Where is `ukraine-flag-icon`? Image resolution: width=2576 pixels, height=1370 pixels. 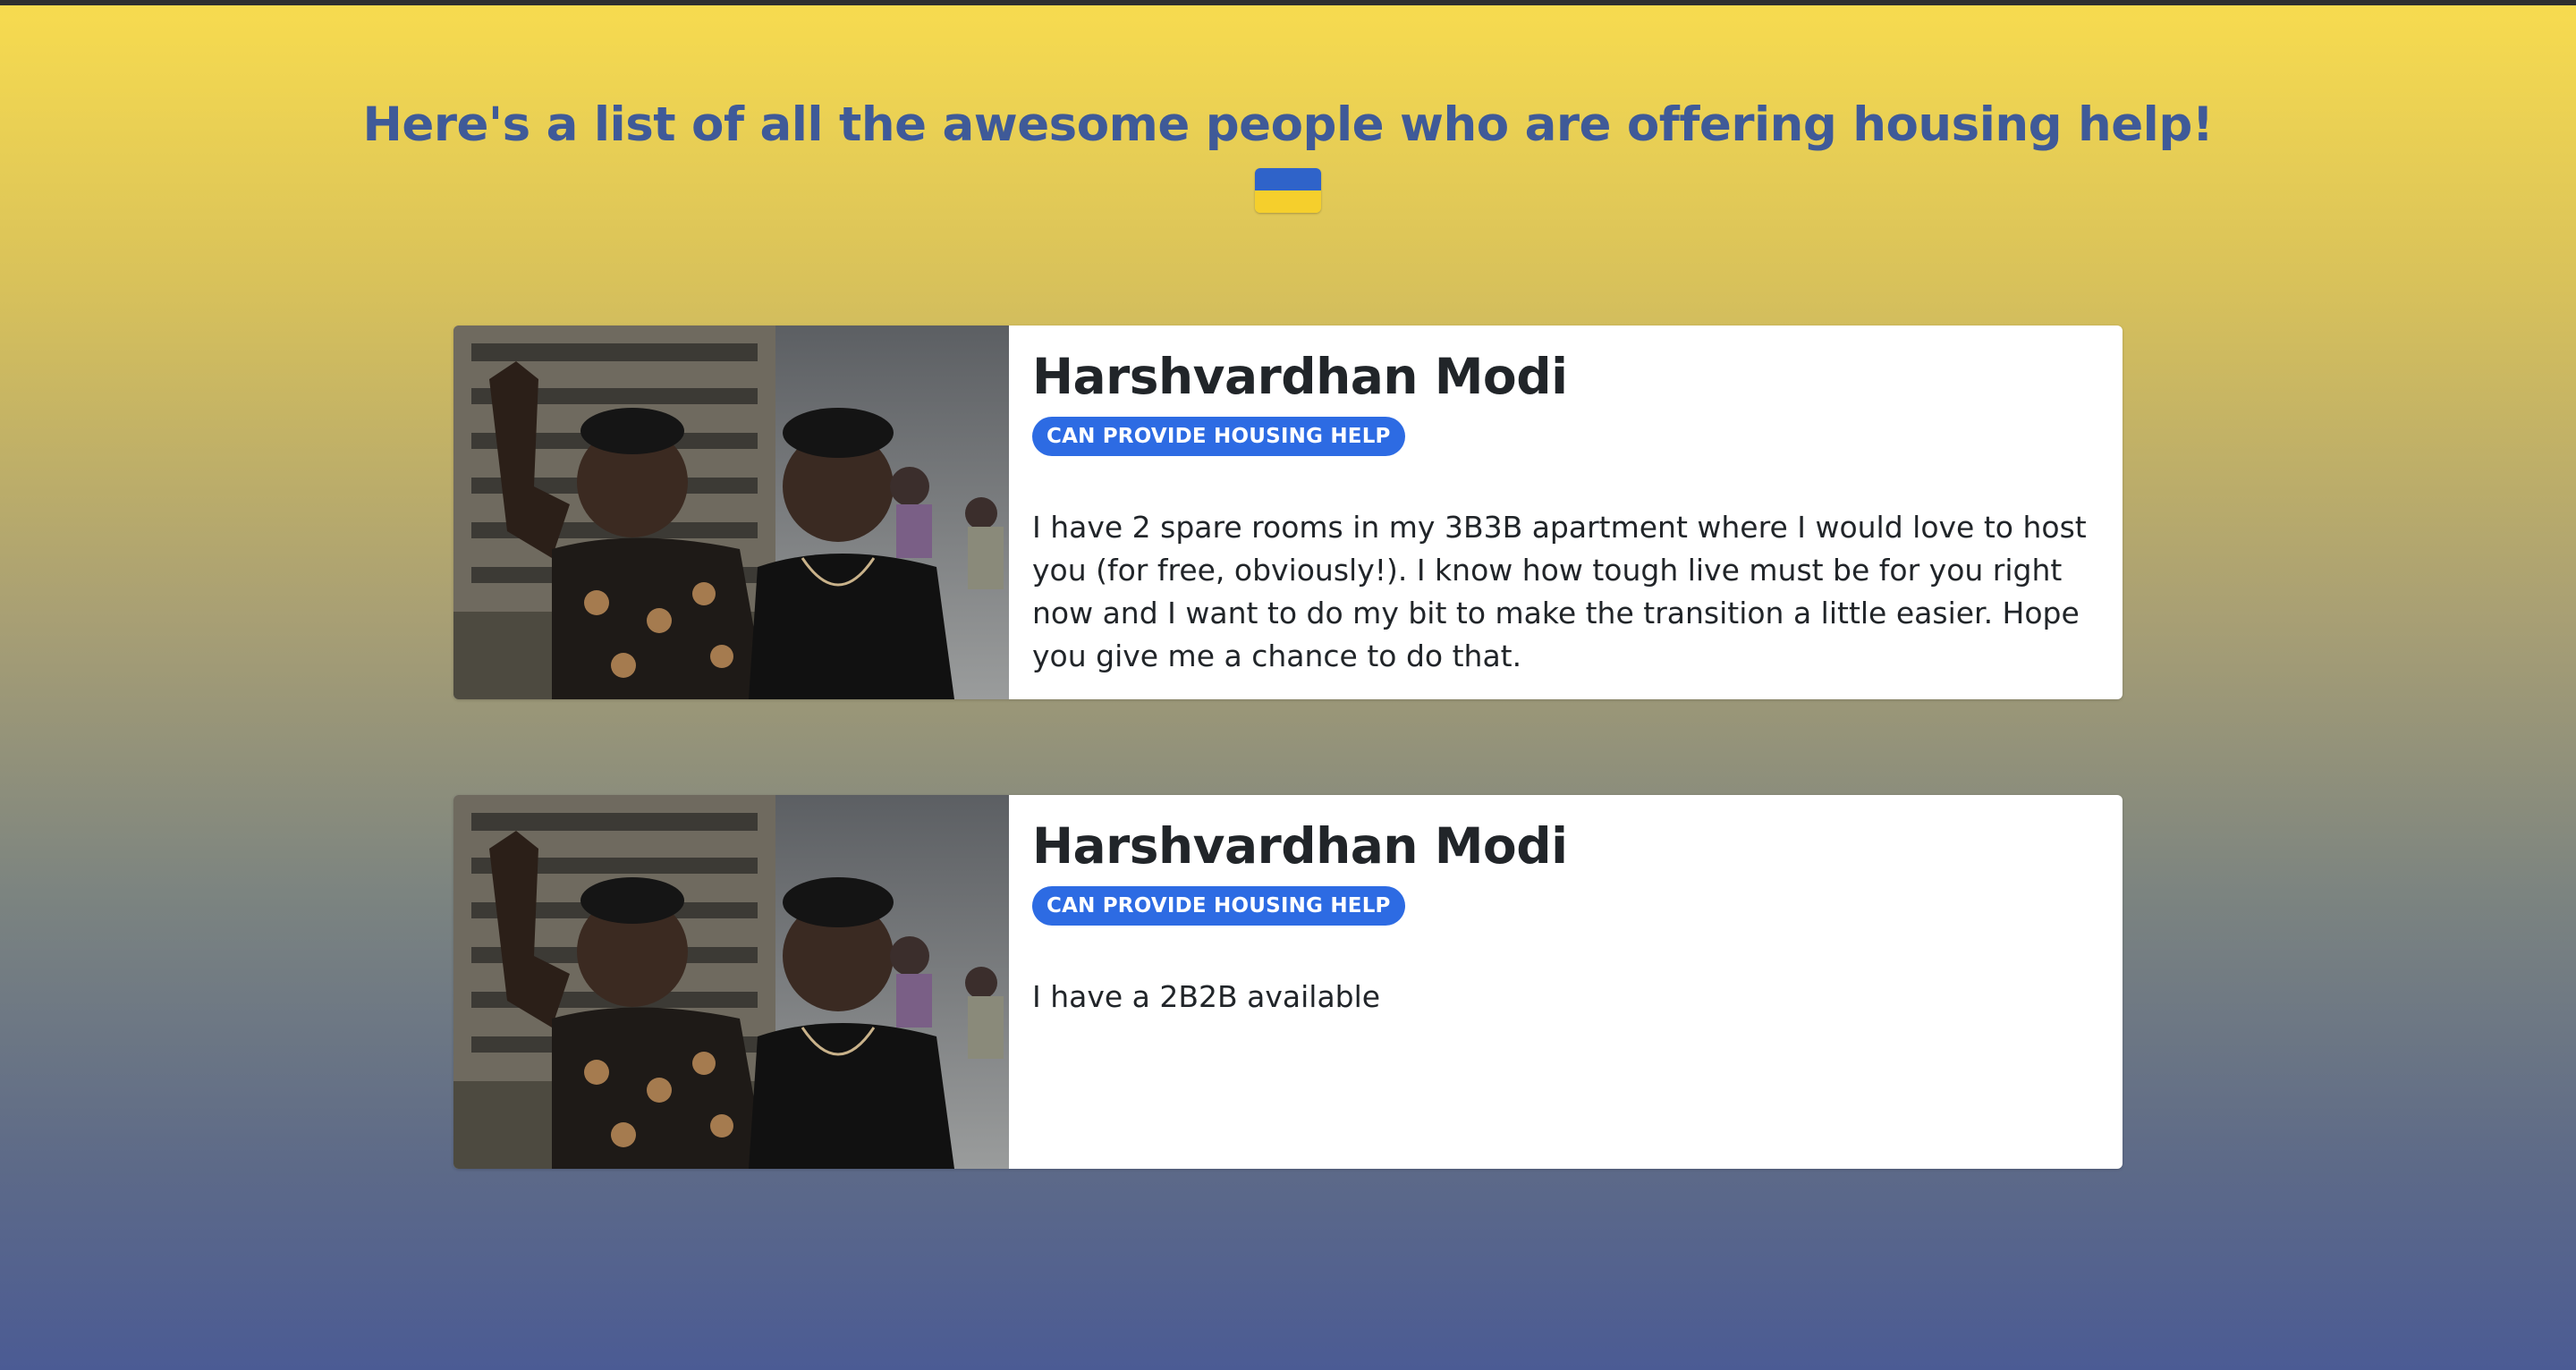 ukraine-flag-icon is located at coordinates (1288, 190).